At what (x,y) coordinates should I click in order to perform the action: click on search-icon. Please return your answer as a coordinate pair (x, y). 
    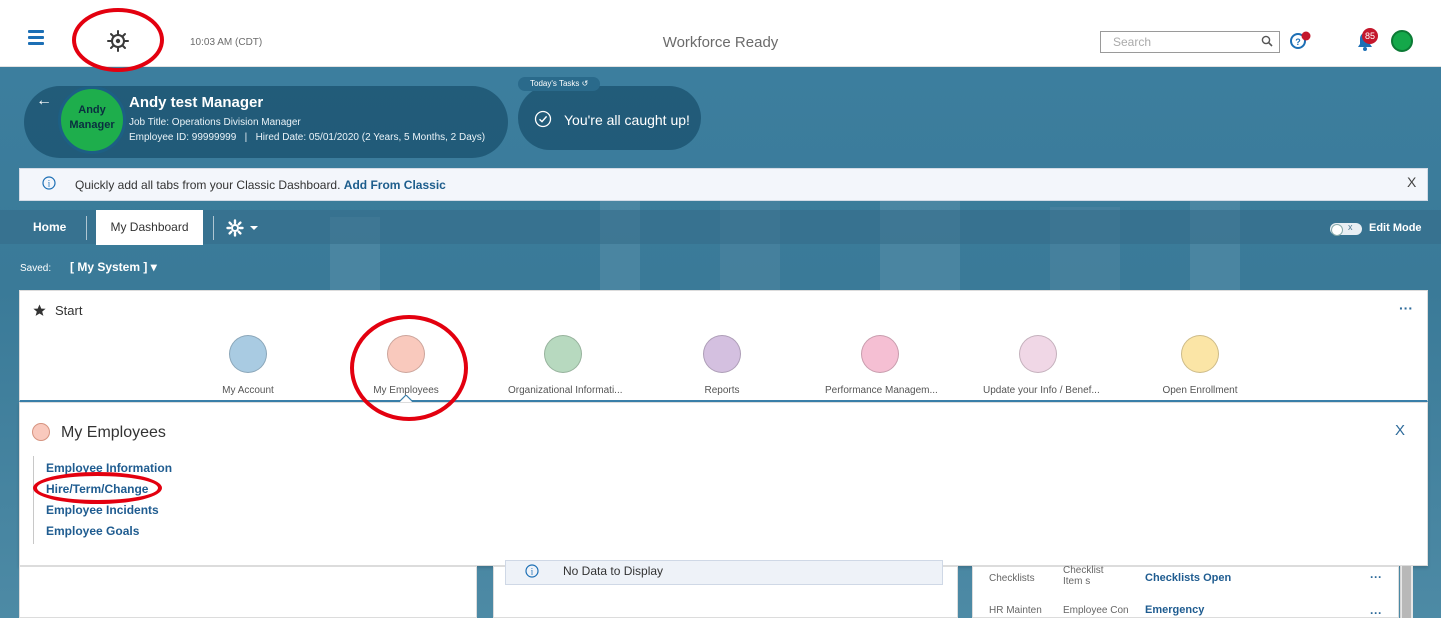
    Looking at the image, I should click on (1267, 41).